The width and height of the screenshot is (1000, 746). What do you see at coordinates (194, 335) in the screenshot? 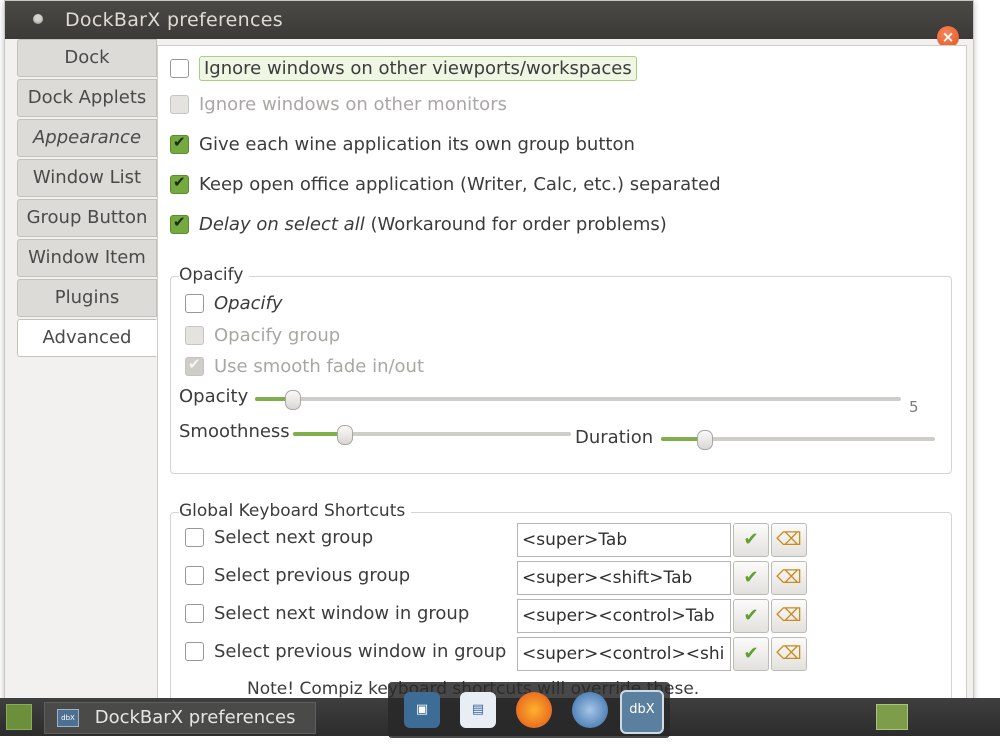
I see `opacify-group-checkbox` at bounding box center [194, 335].